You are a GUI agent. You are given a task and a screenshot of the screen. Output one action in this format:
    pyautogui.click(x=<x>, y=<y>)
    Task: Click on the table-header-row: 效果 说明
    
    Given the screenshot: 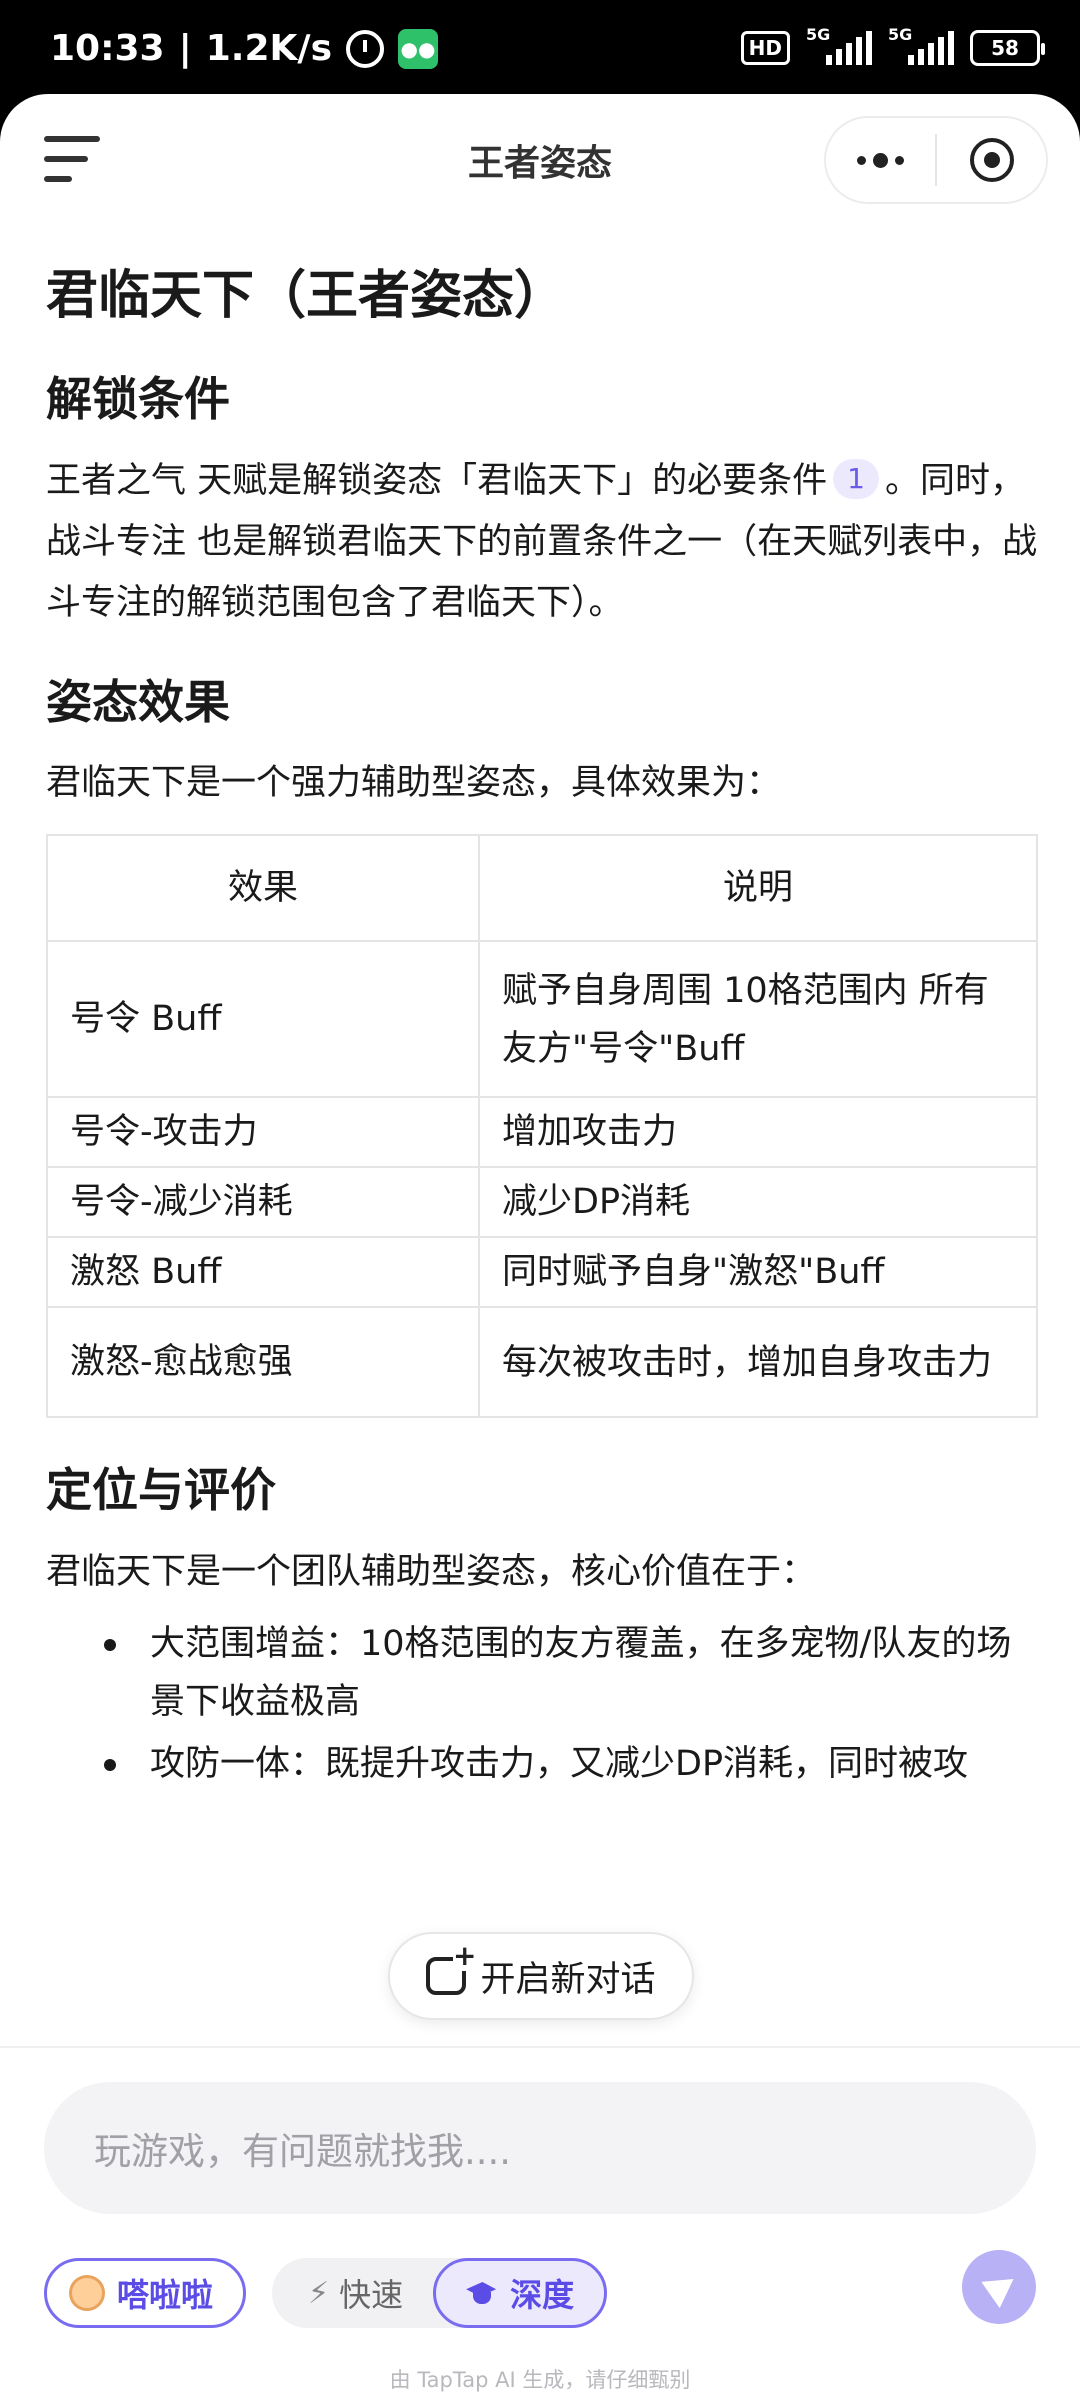 What is the action you would take?
    pyautogui.click(x=542, y=888)
    